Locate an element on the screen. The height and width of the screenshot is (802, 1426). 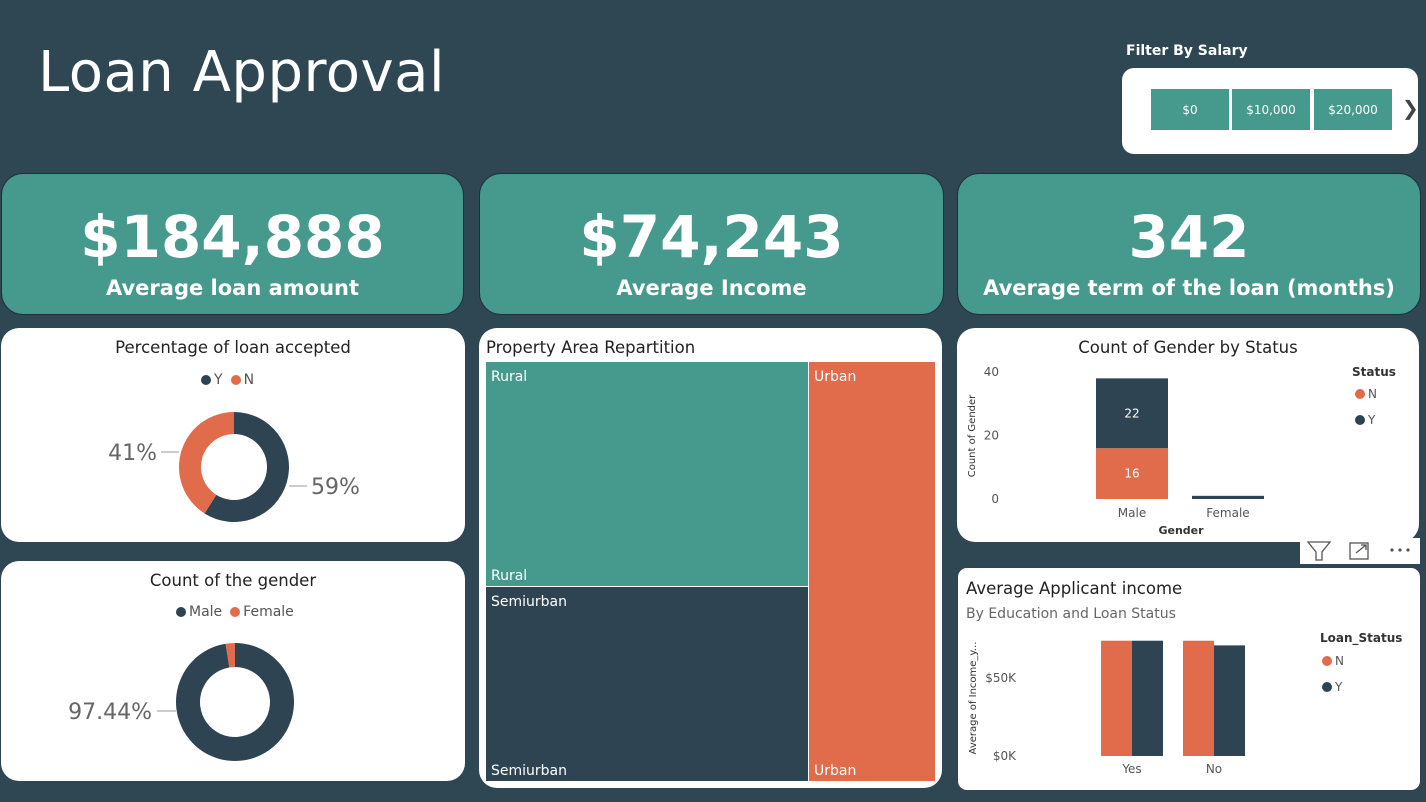
treemap-tile-semiurban: Semiurban Semiurban is located at coordinates (647, 684).